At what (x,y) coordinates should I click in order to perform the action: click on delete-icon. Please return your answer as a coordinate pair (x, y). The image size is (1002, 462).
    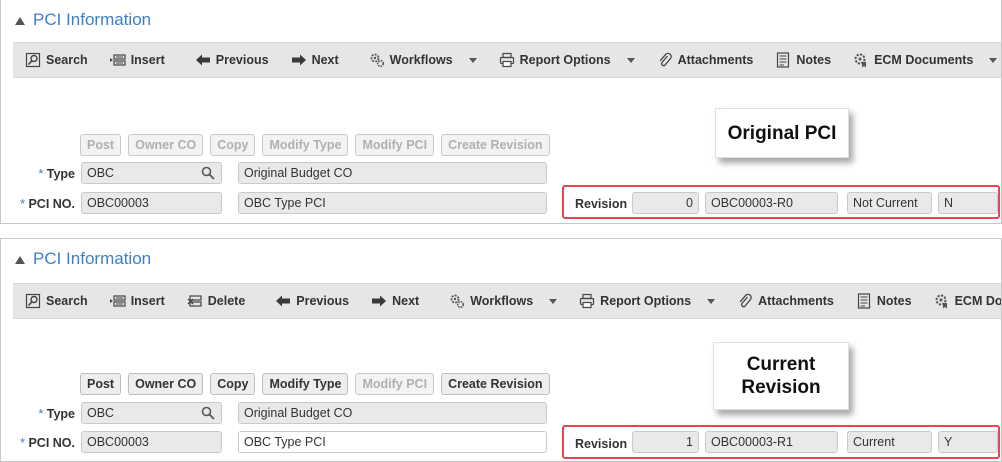
    Looking at the image, I should click on (195, 301).